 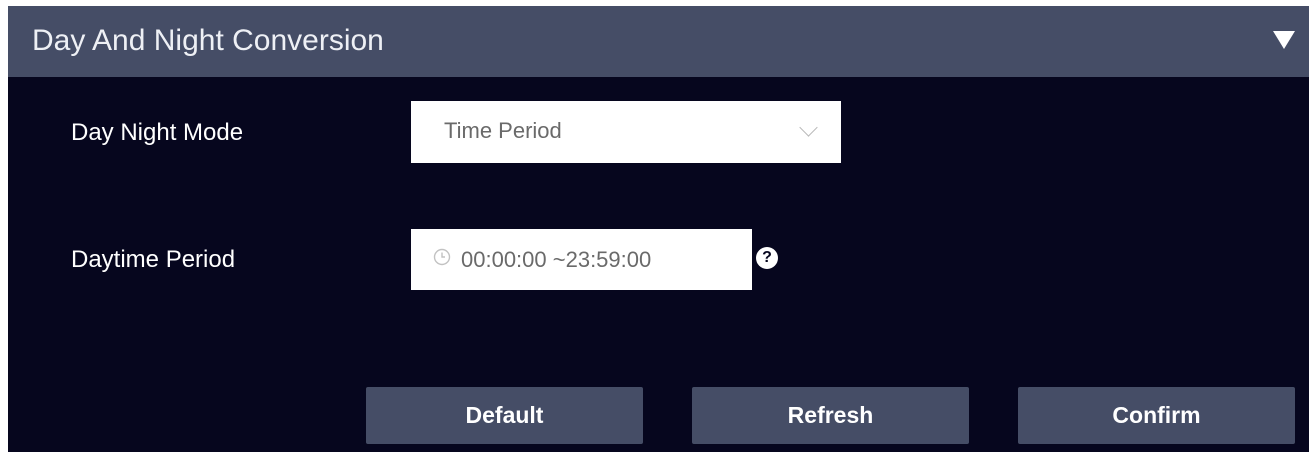 I want to click on confirm-button: Confirm, so click(x=1156, y=415).